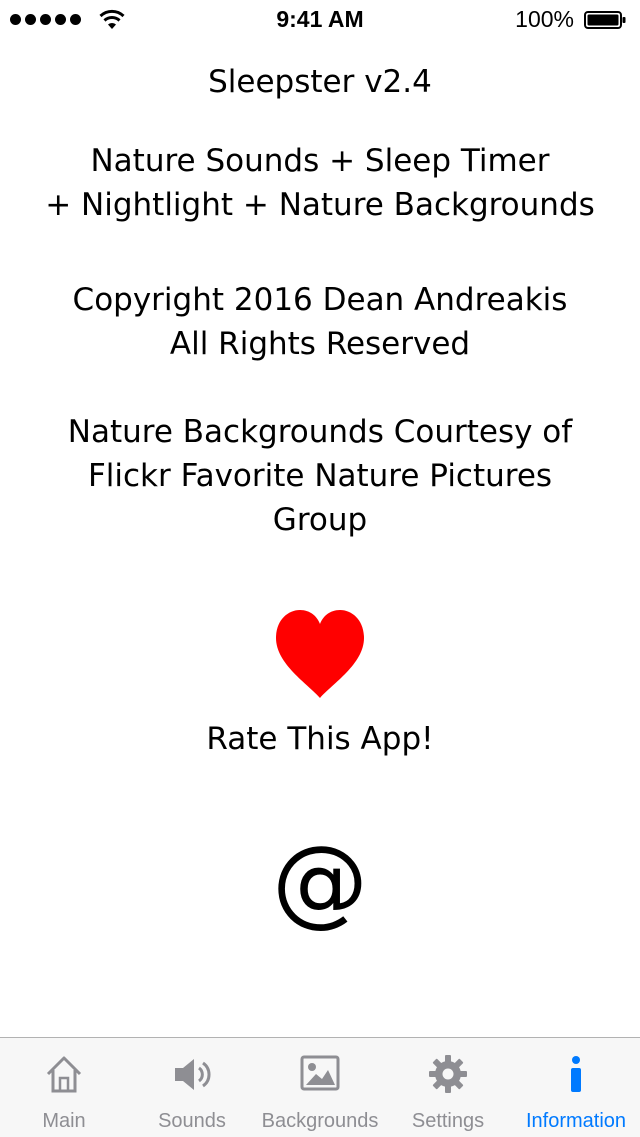 The width and height of the screenshot is (640, 1137). I want to click on status-bar: 9:41 AM 100%, so click(320, 20).